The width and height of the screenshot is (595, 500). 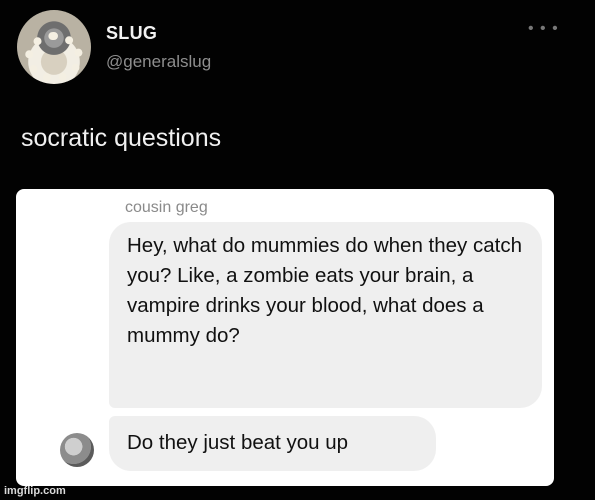 I want to click on message-bubble: Do they just beat you up, so click(x=272, y=443).